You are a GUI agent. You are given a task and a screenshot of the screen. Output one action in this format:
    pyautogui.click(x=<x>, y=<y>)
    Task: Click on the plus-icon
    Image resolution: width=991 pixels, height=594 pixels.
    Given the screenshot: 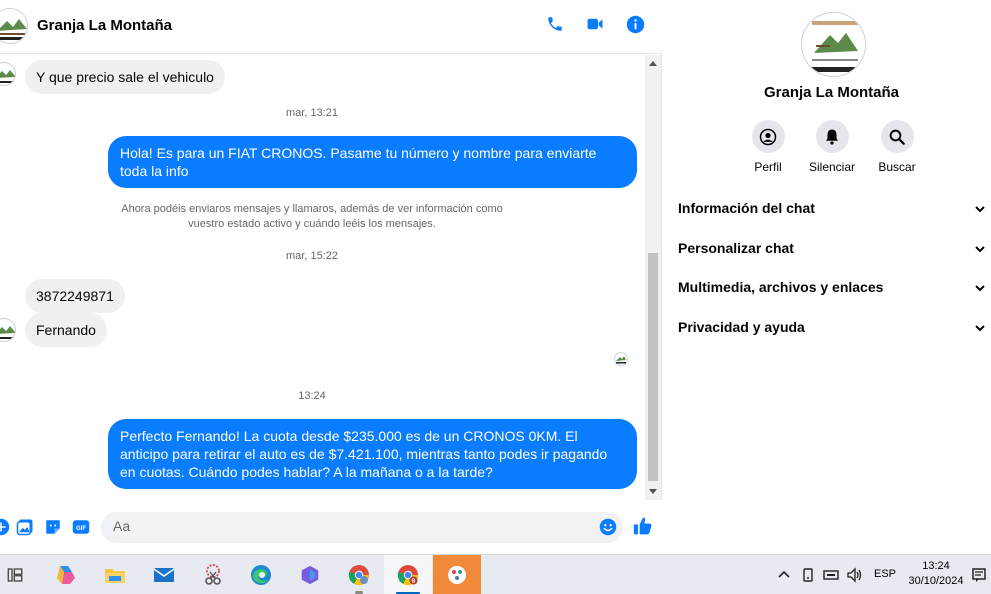 What is the action you would take?
    pyautogui.click(x=5, y=527)
    